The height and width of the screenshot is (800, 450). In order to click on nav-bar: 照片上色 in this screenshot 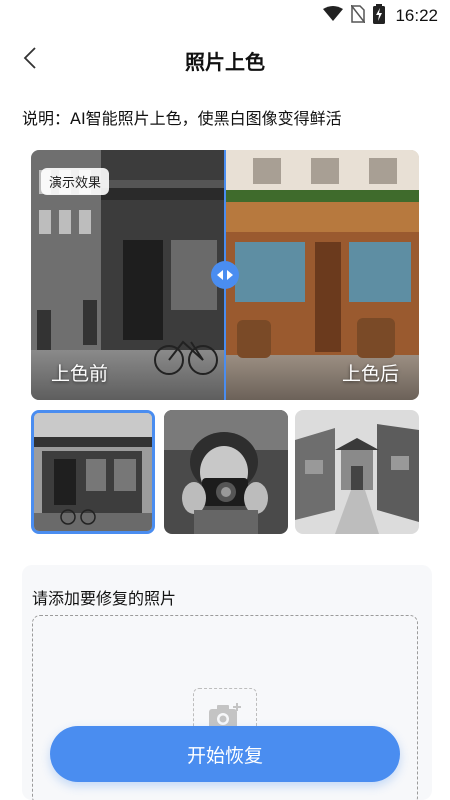, I will do `click(225, 60)`.